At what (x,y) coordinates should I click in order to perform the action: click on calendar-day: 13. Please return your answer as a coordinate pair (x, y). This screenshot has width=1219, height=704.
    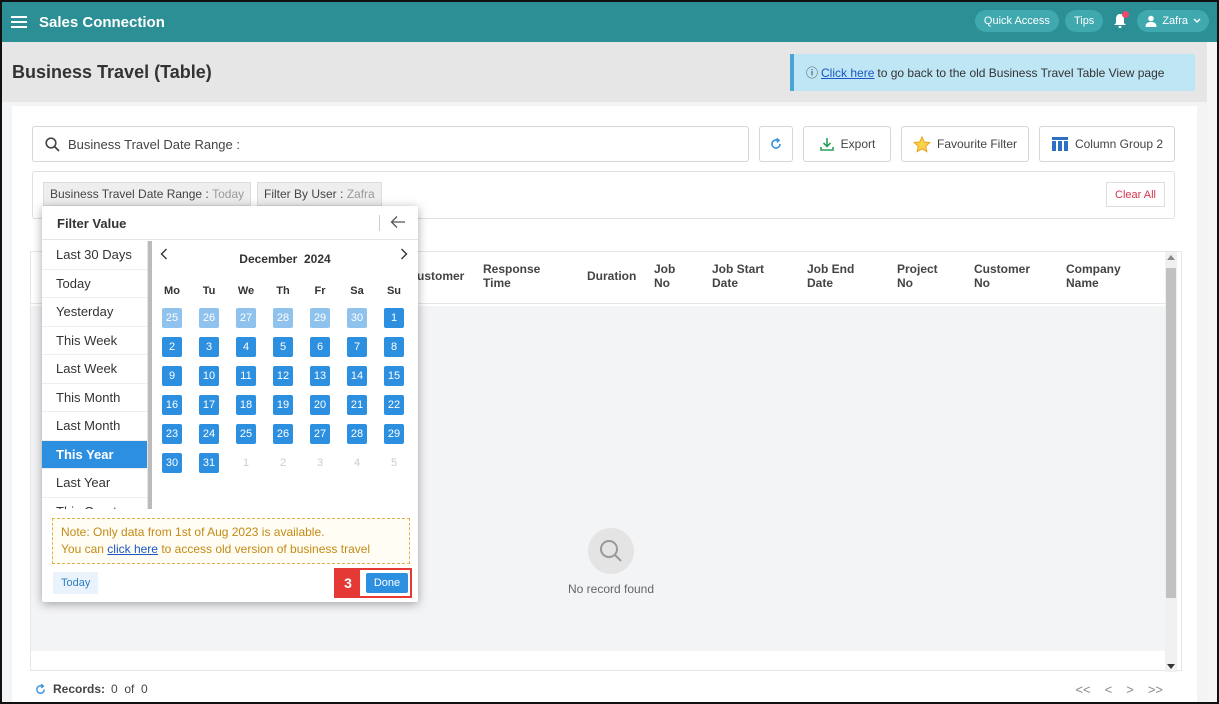
    Looking at the image, I should click on (320, 376).